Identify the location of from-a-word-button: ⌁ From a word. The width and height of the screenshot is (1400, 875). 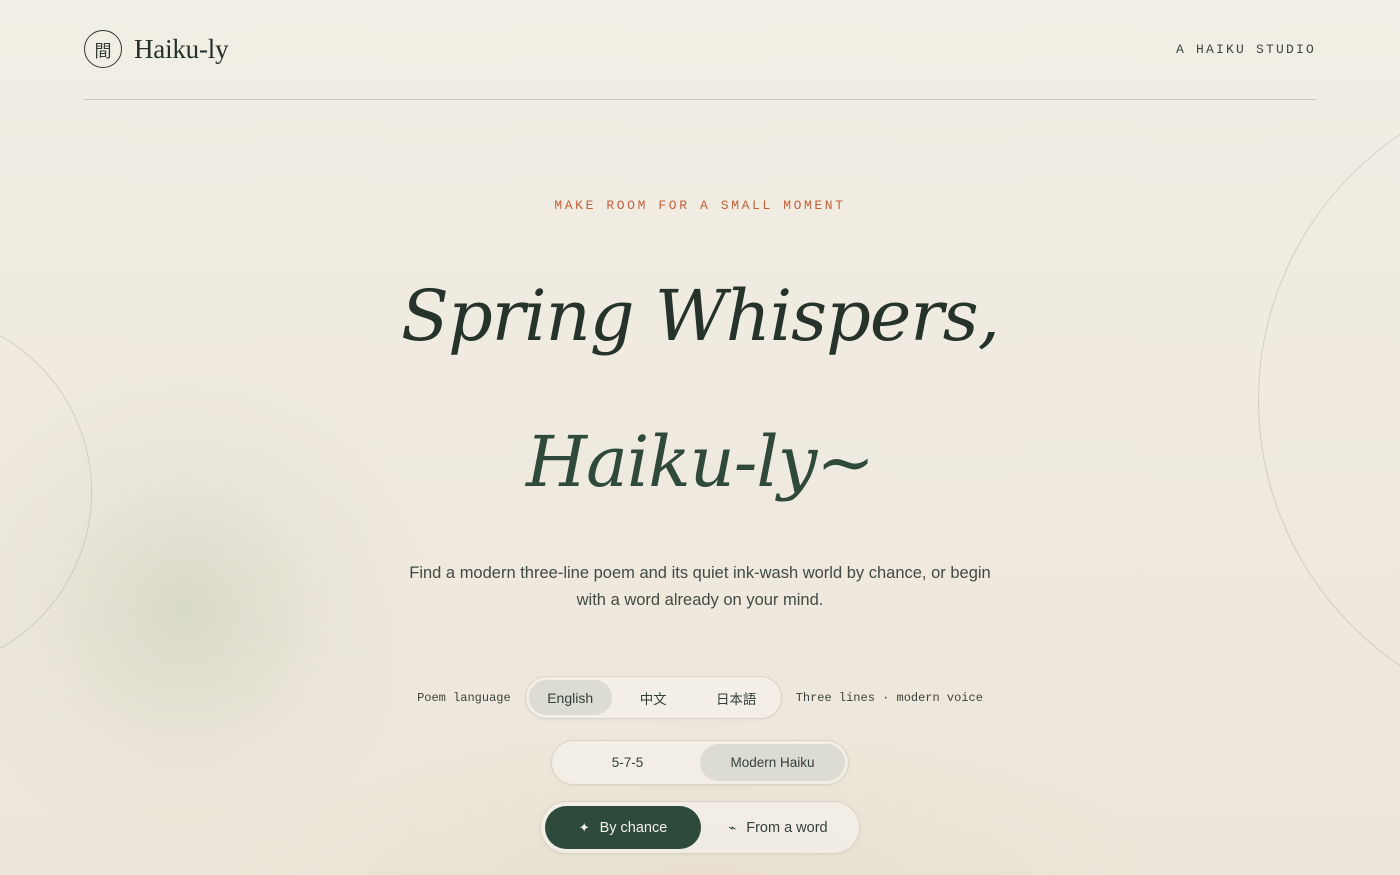
(778, 827).